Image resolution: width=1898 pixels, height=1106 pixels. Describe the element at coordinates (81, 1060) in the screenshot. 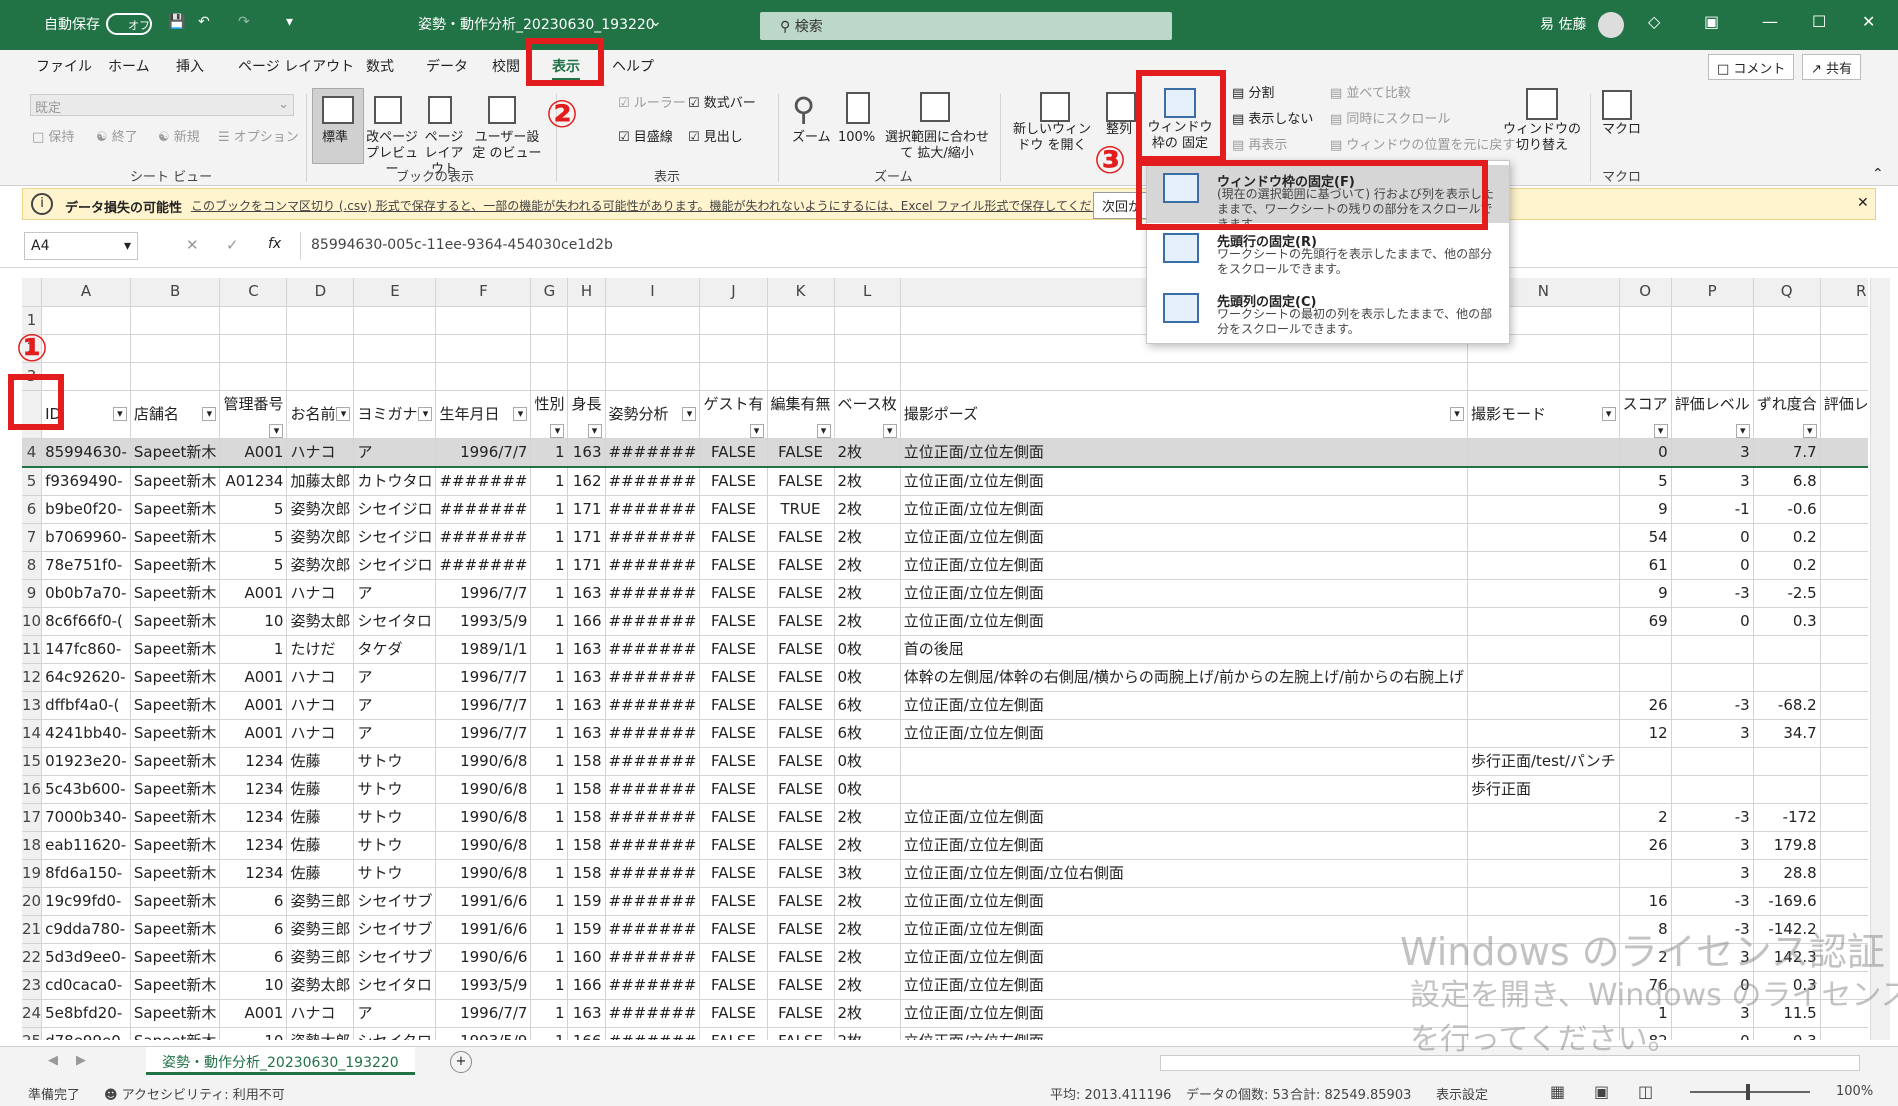

I see `next-sheet-icon: ▶` at that location.